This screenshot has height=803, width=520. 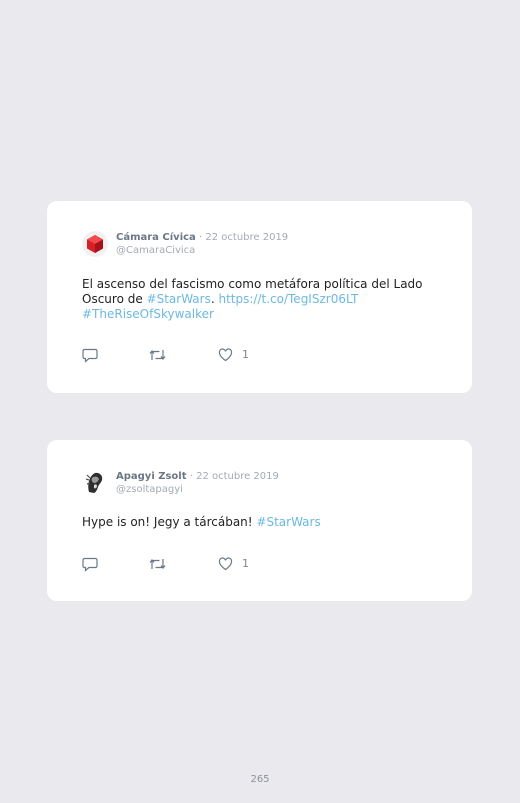 I want to click on url-link: https://t.co/TegISzr06LT, so click(x=289, y=299).